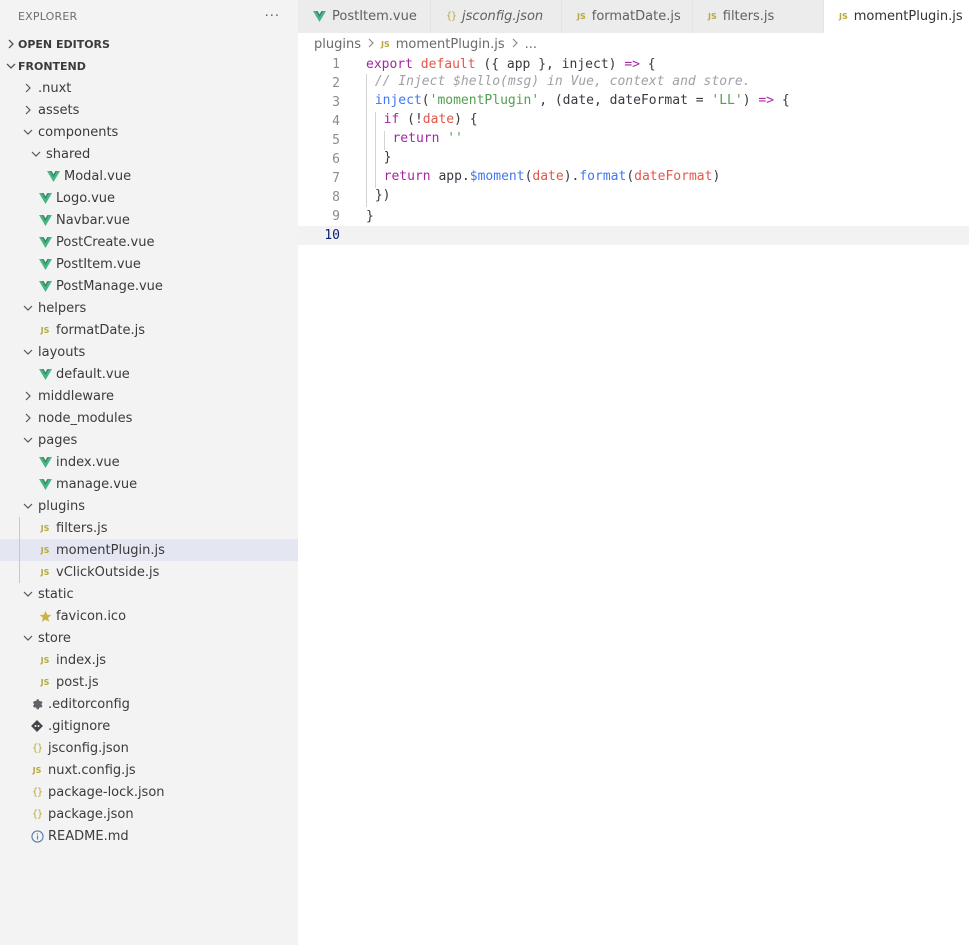 The image size is (969, 945). I want to click on line-number: 1, so click(336, 64).